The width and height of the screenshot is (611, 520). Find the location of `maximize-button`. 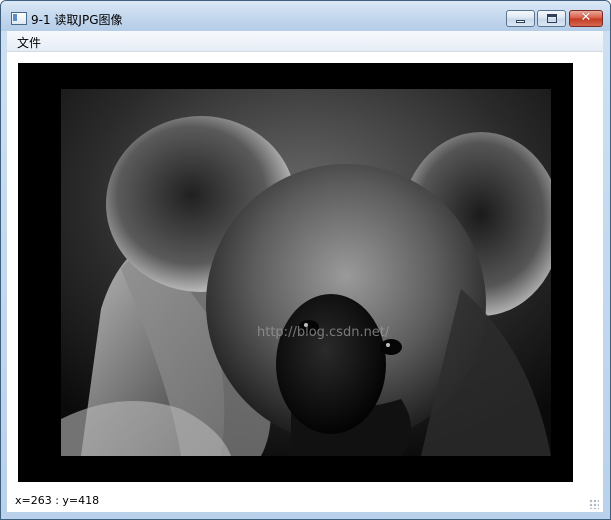

maximize-button is located at coordinates (551, 18).